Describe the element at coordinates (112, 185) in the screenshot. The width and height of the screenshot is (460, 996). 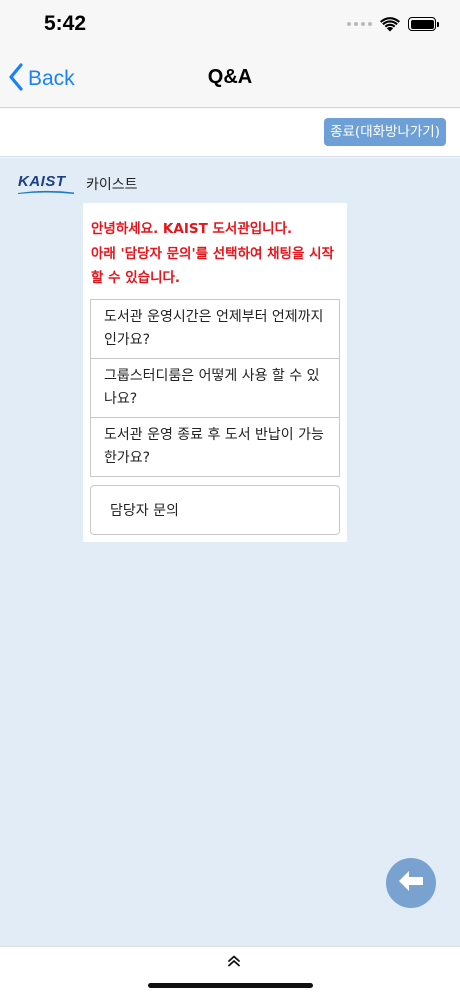
I see `bot-name: 카이스트` at that location.